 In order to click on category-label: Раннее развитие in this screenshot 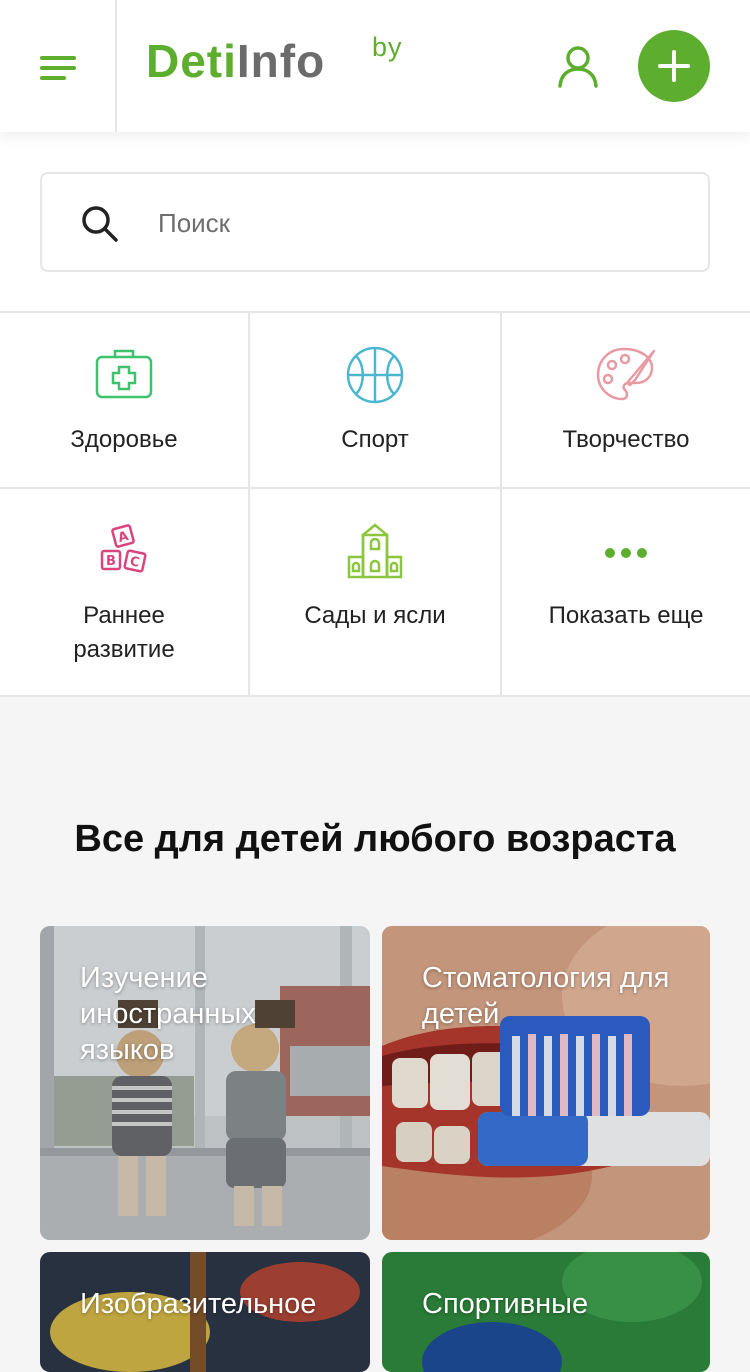, I will do `click(124, 632)`.